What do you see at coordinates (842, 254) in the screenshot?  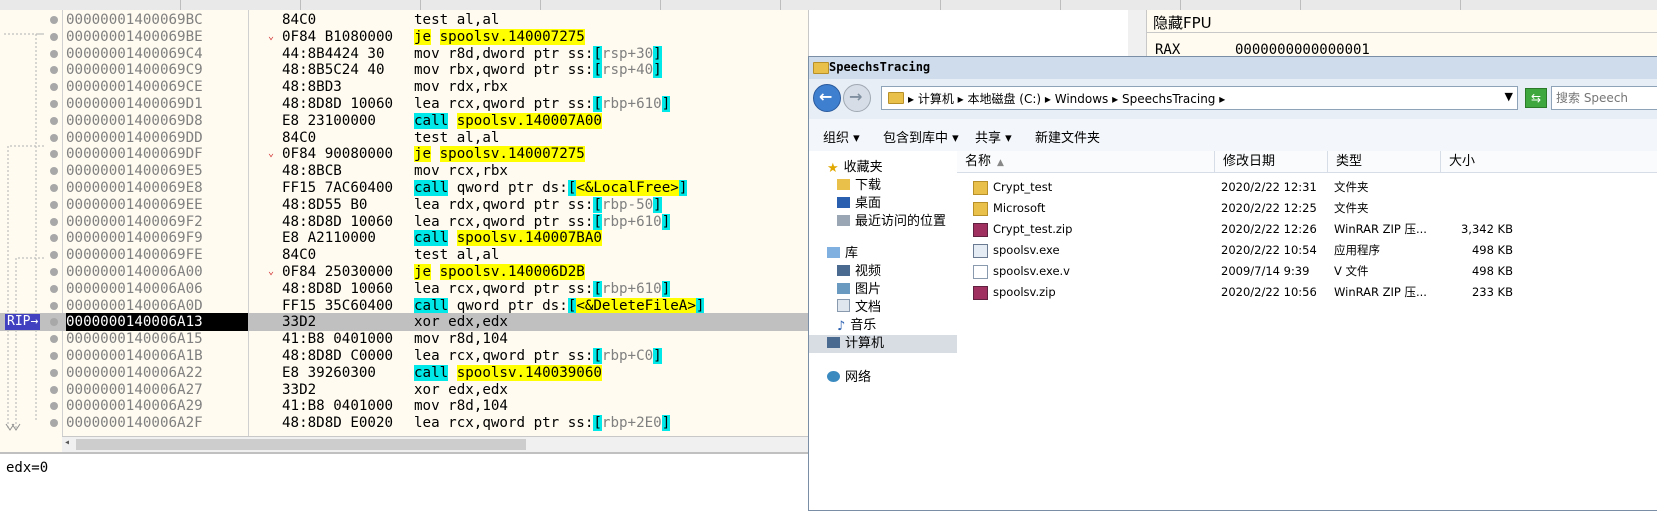 I see `nav-libraries: 库` at bounding box center [842, 254].